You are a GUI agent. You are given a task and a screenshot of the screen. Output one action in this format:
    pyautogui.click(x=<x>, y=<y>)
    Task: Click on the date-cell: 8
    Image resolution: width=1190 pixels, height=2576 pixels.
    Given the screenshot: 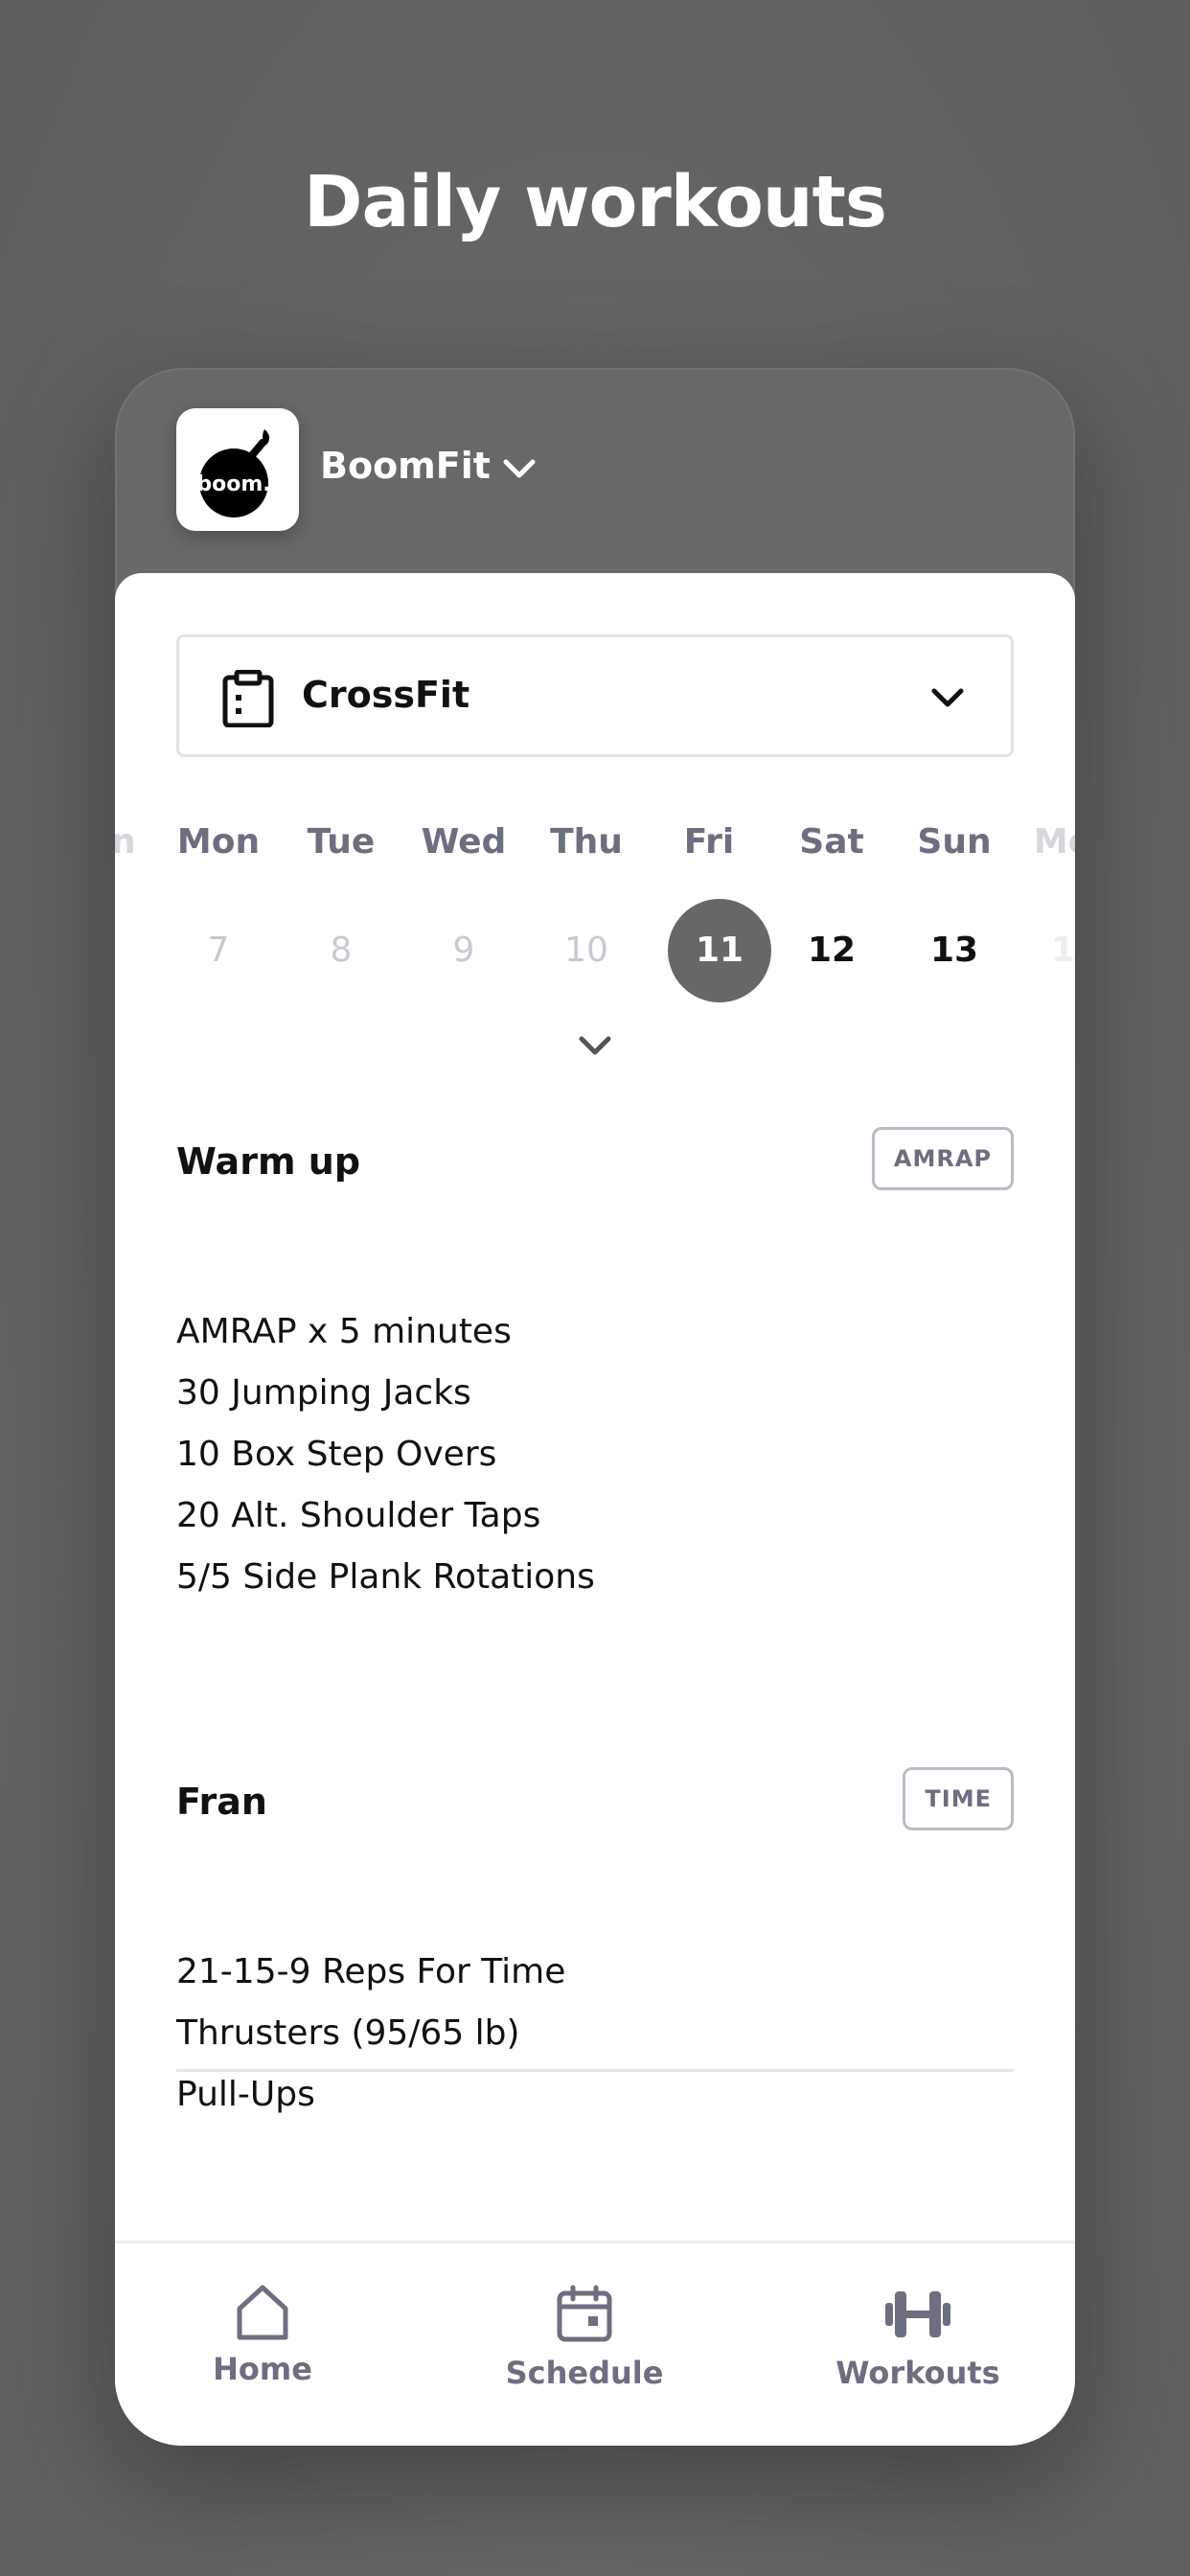 What is the action you would take?
    pyautogui.click(x=341, y=950)
    